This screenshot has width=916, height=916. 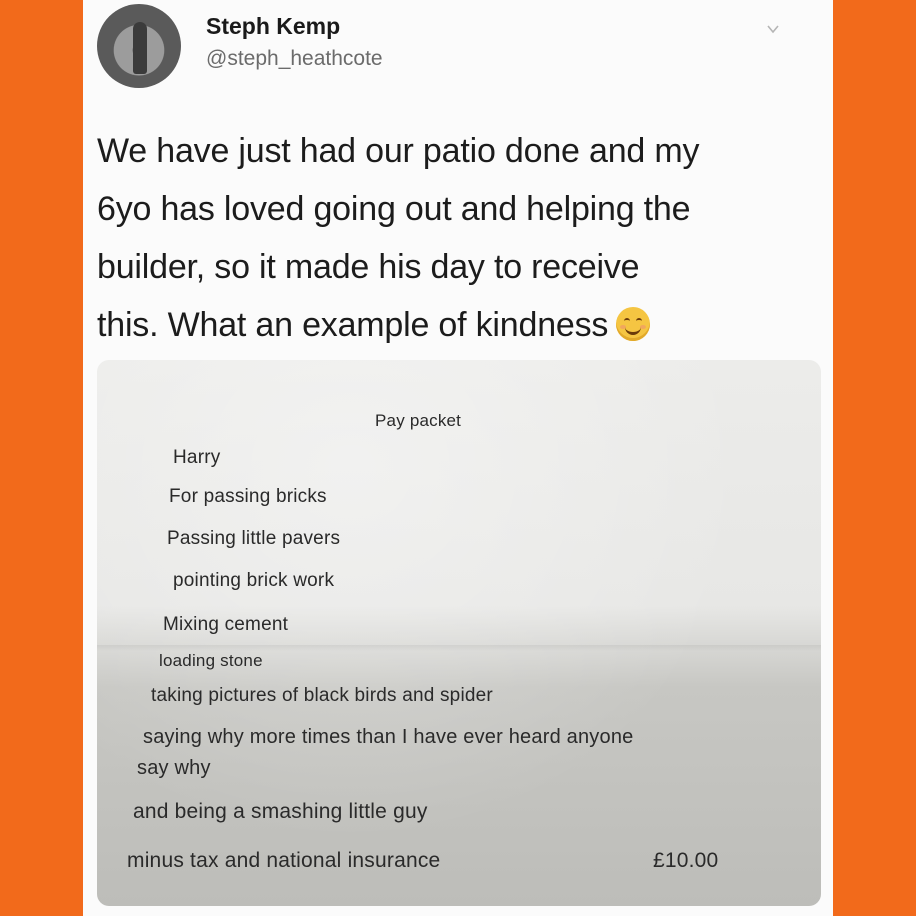 I want to click on avatar, so click(x=139, y=46).